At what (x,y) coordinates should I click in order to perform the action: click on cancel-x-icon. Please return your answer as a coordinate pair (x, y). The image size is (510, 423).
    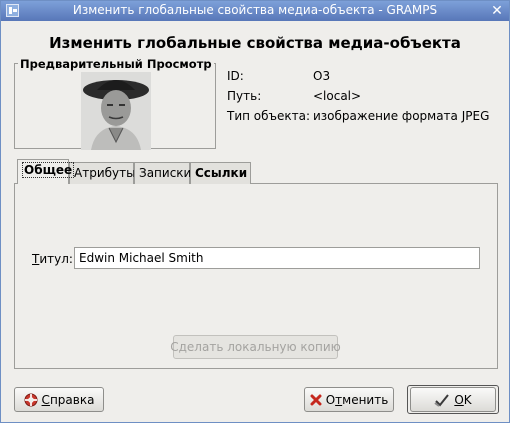
    Looking at the image, I should click on (316, 399).